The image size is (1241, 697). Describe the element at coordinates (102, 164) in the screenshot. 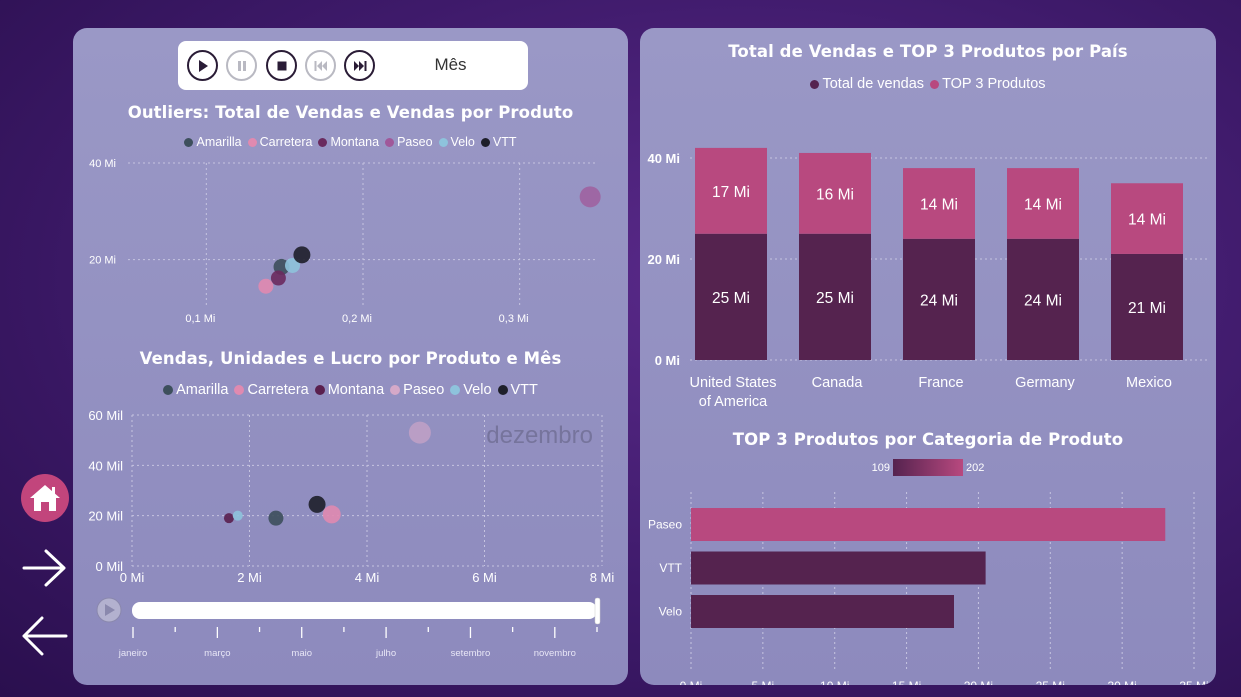

I see `y-tick-label: 40 Mi` at that location.